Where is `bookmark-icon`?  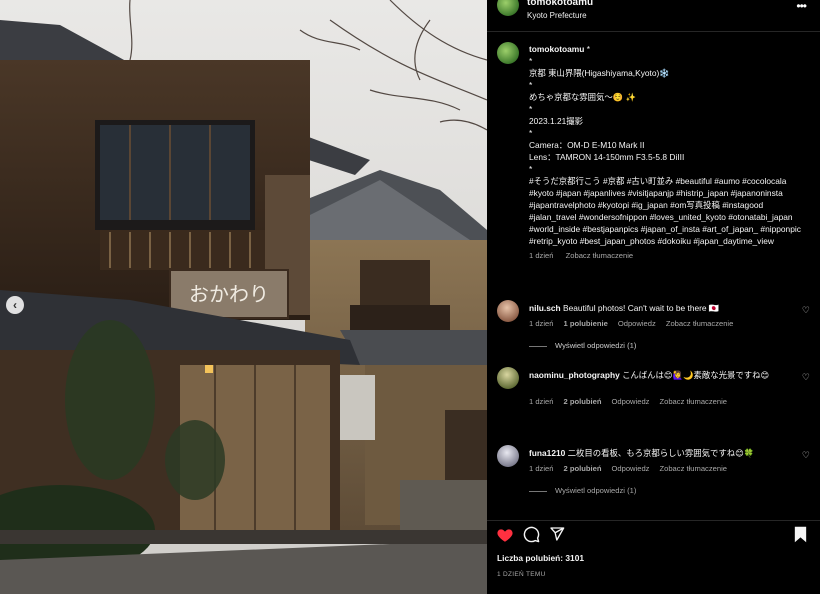 bookmark-icon is located at coordinates (800, 534).